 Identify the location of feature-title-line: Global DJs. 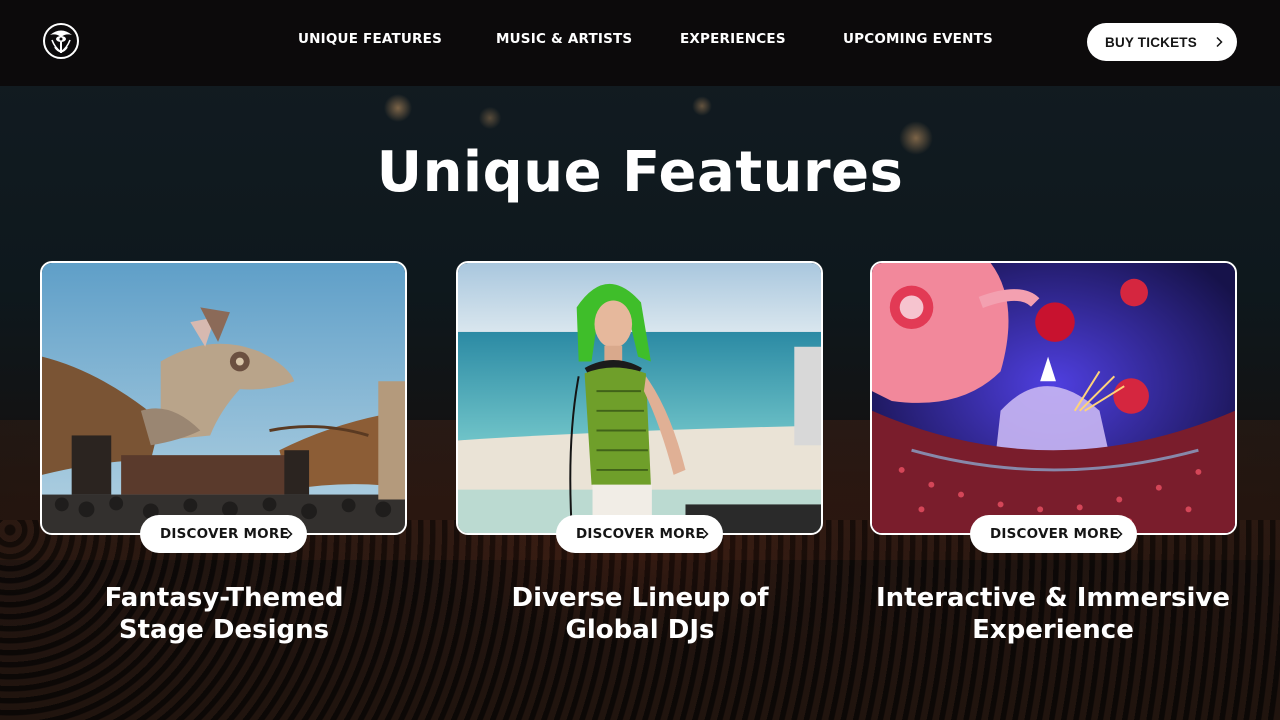
(640, 630).